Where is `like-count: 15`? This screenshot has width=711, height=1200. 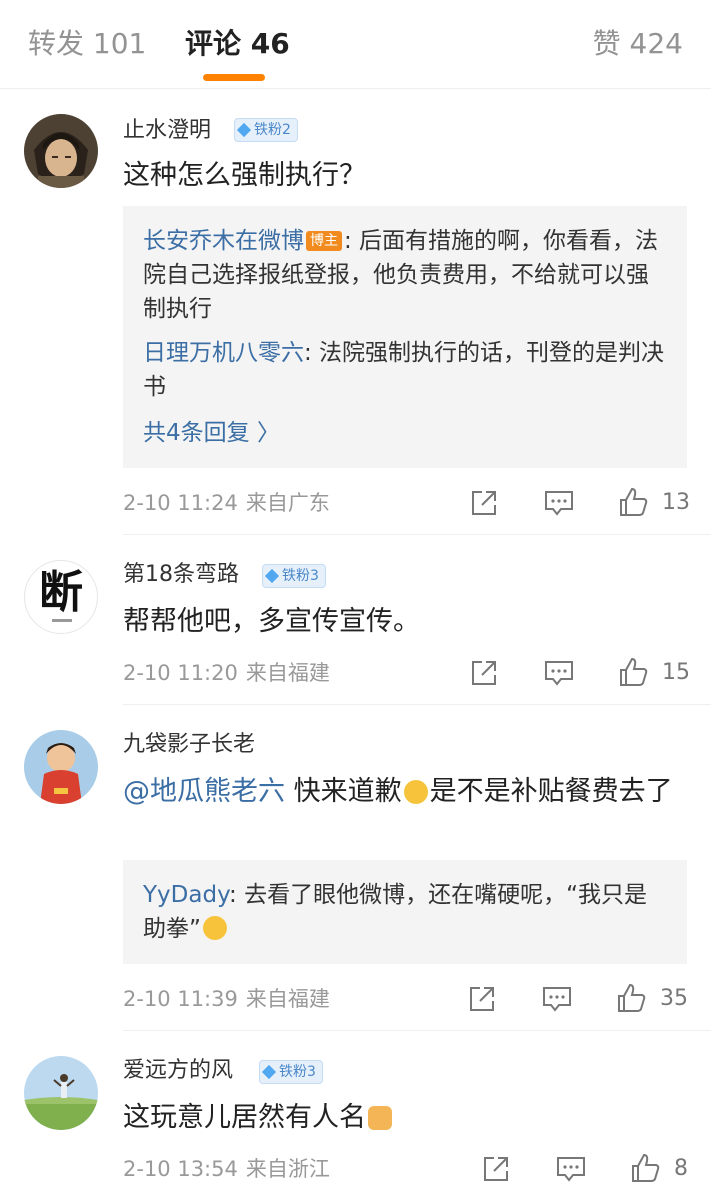
like-count: 15 is located at coordinates (676, 672).